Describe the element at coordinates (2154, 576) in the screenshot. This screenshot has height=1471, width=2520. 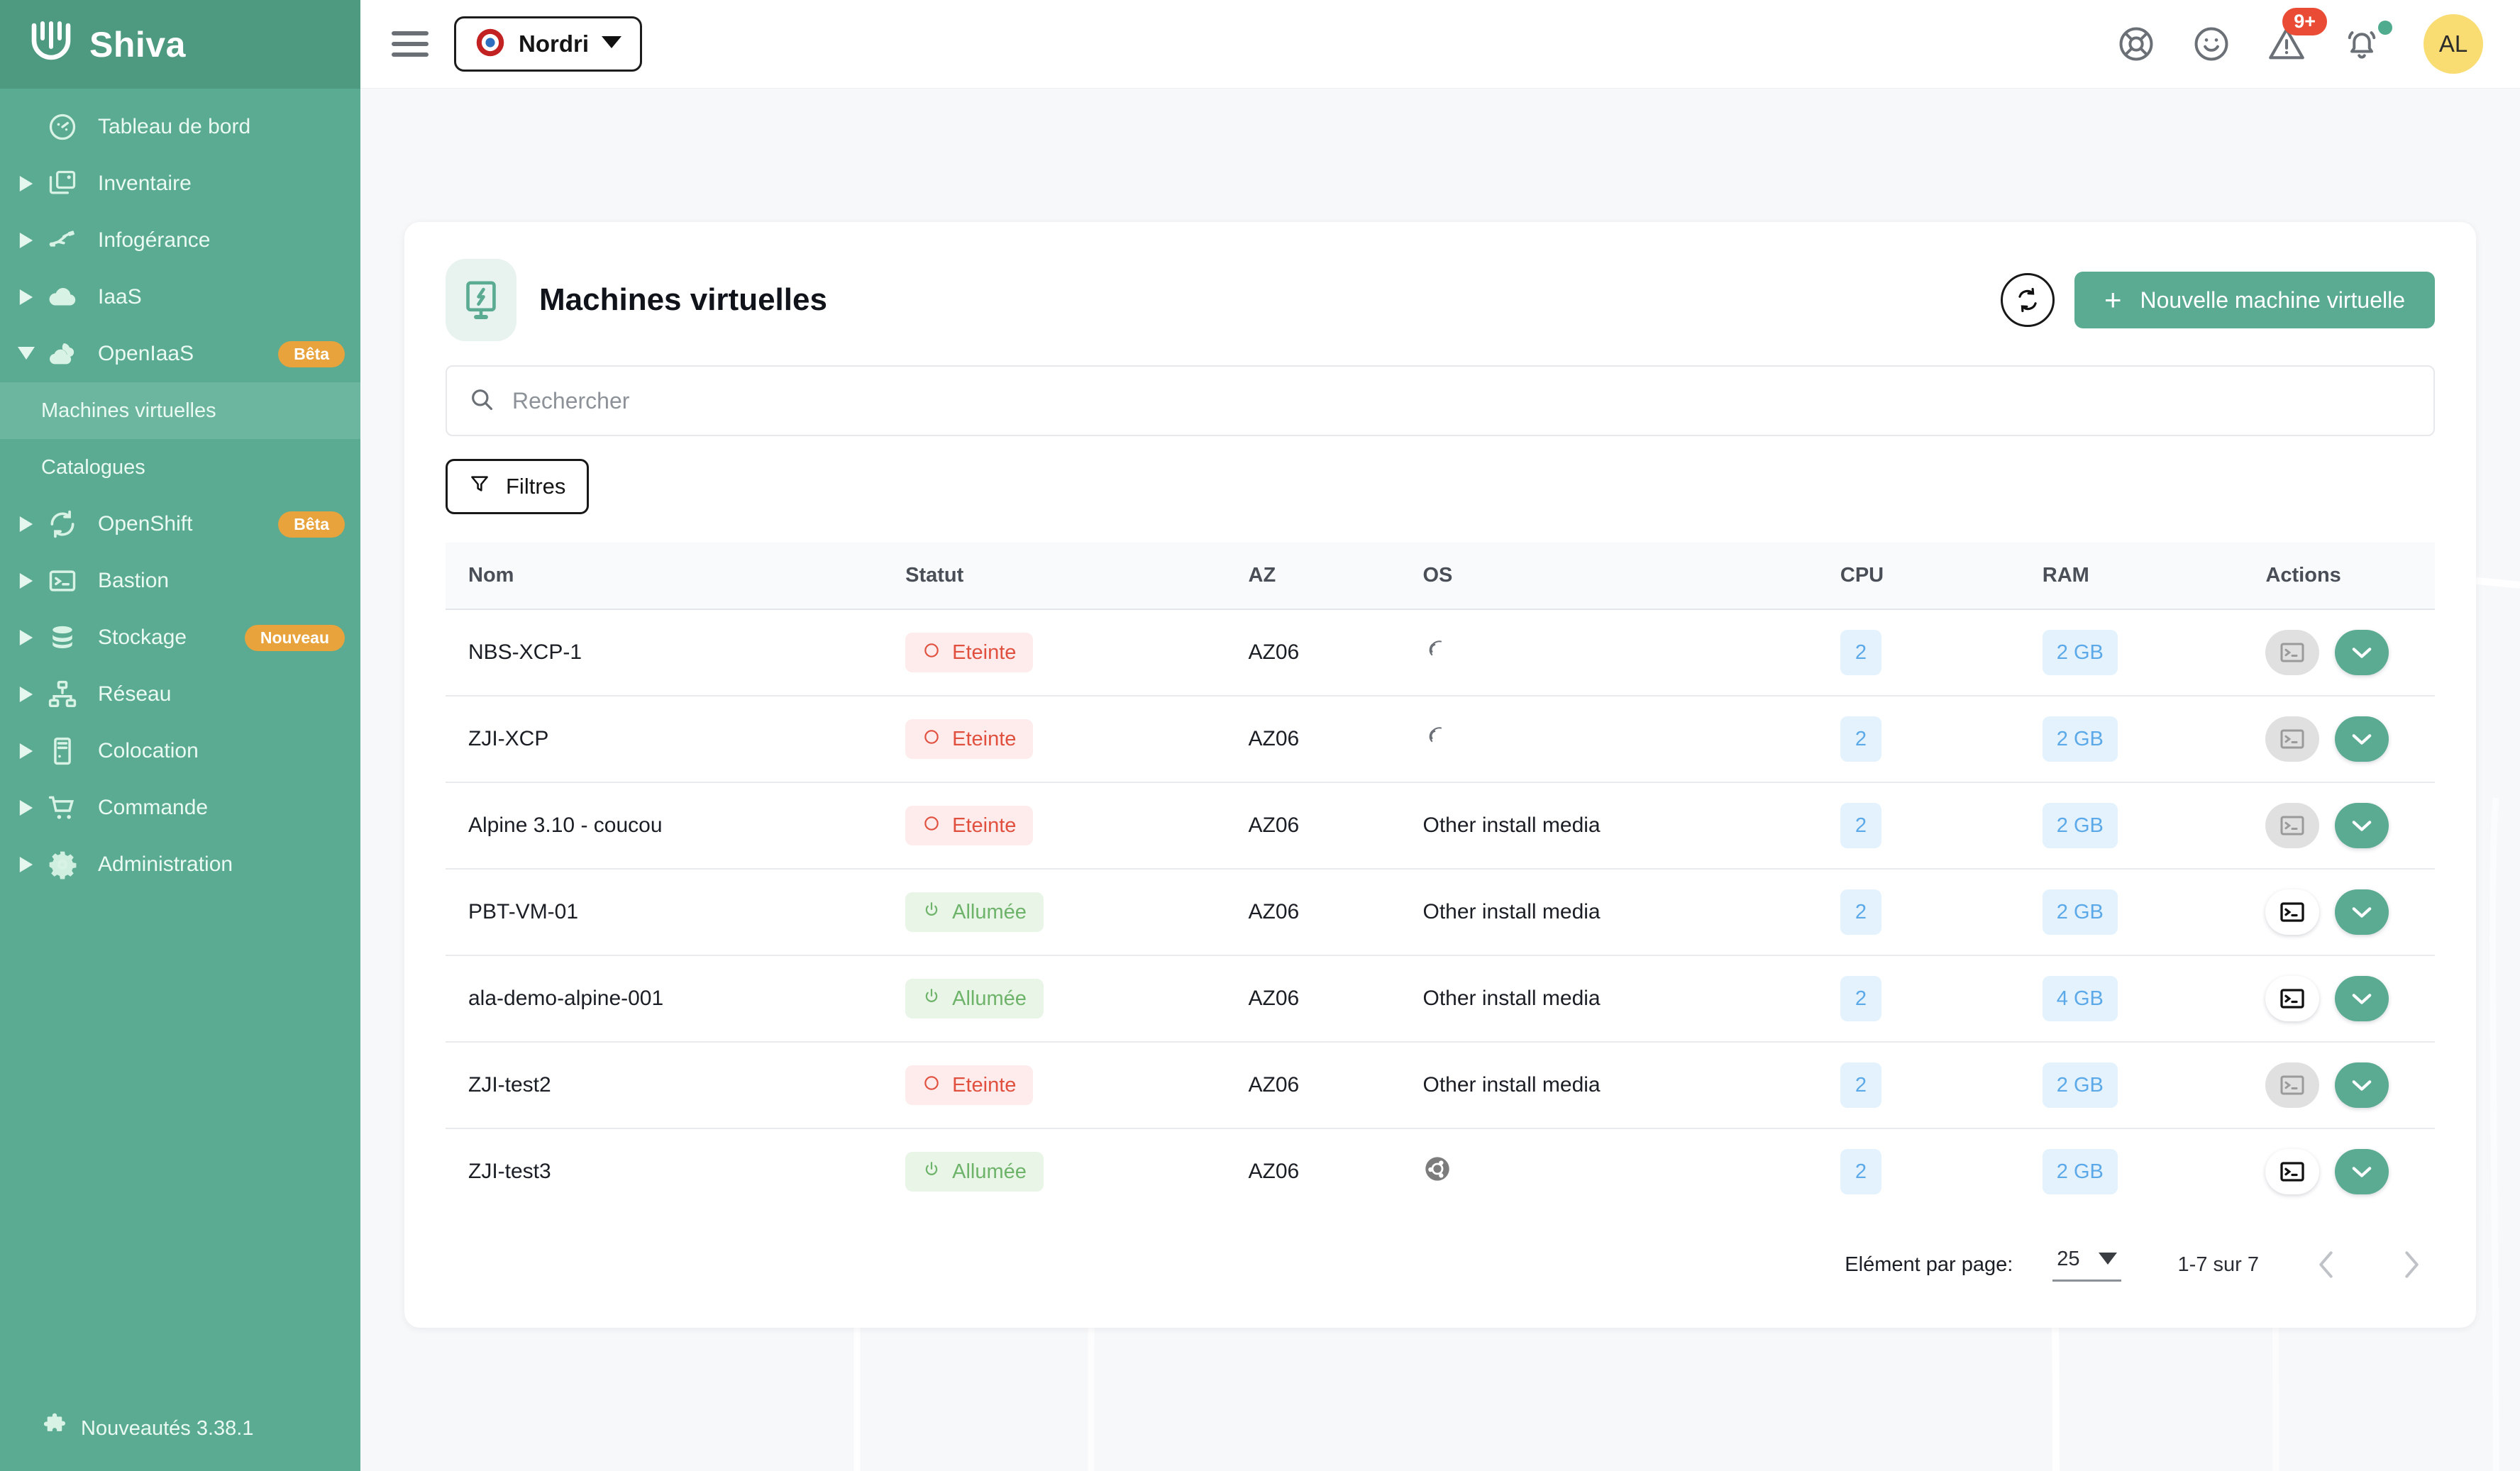
I see `column-header-ram: RAM` at that location.